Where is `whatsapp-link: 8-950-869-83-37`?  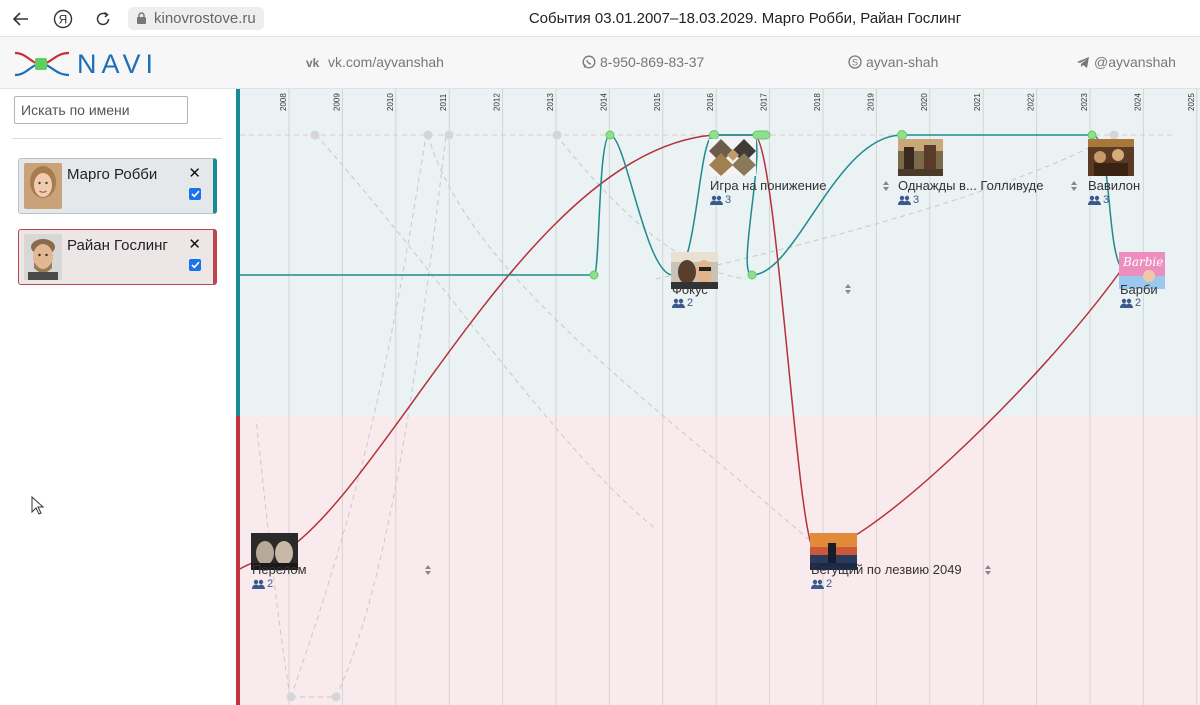
whatsapp-link: 8-950-869-83-37 is located at coordinates (652, 62).